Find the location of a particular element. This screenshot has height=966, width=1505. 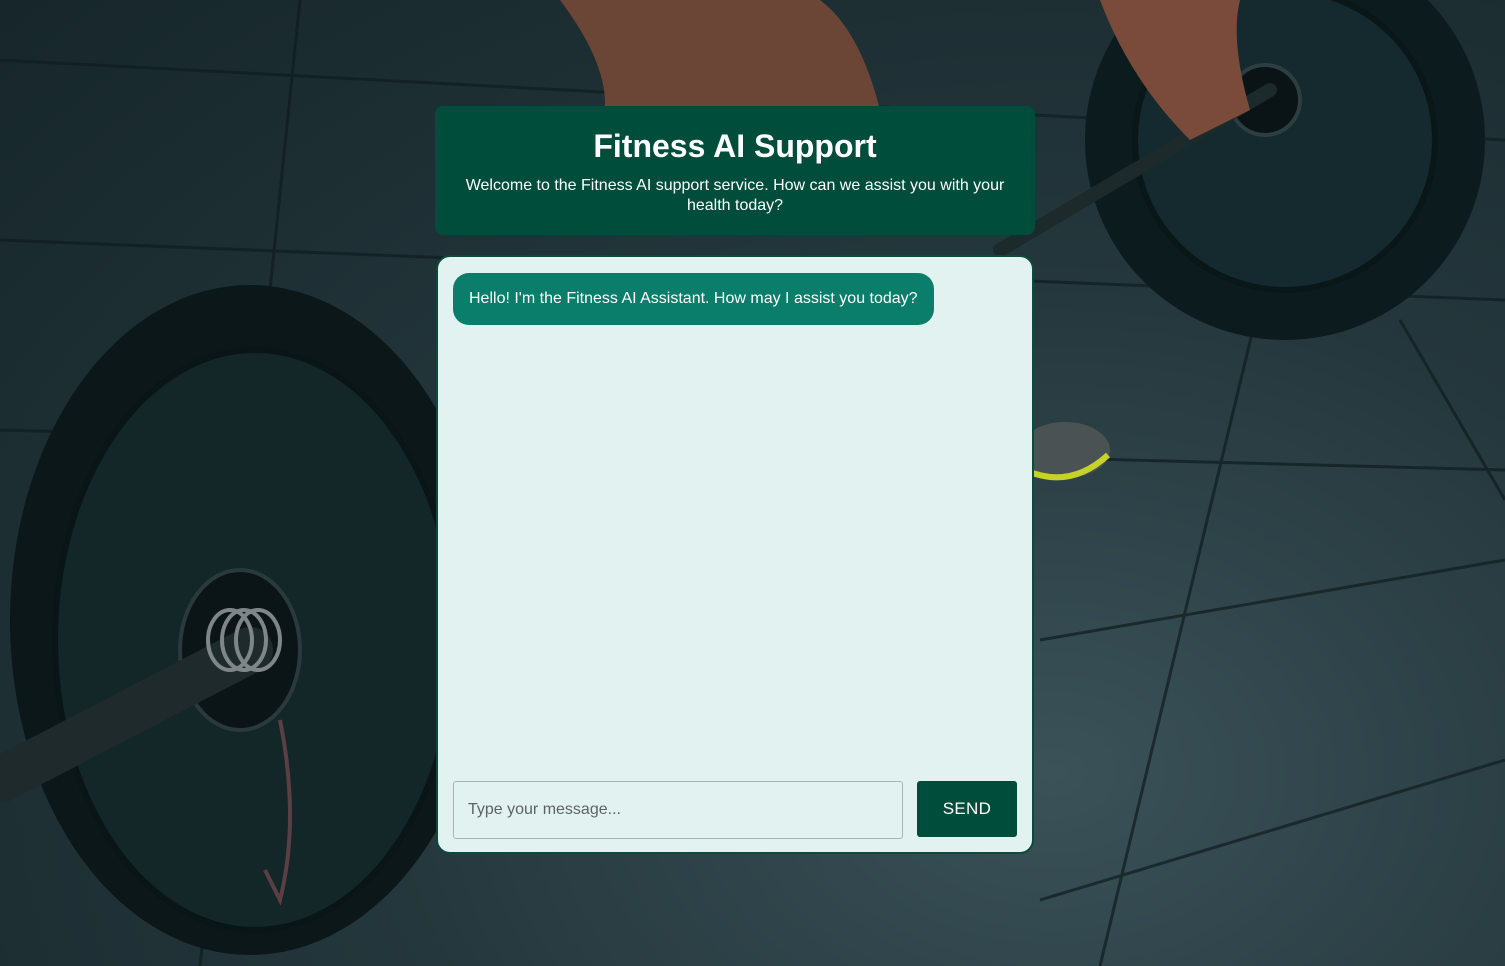

send-button: SEND is located at coordinates (967, 809).